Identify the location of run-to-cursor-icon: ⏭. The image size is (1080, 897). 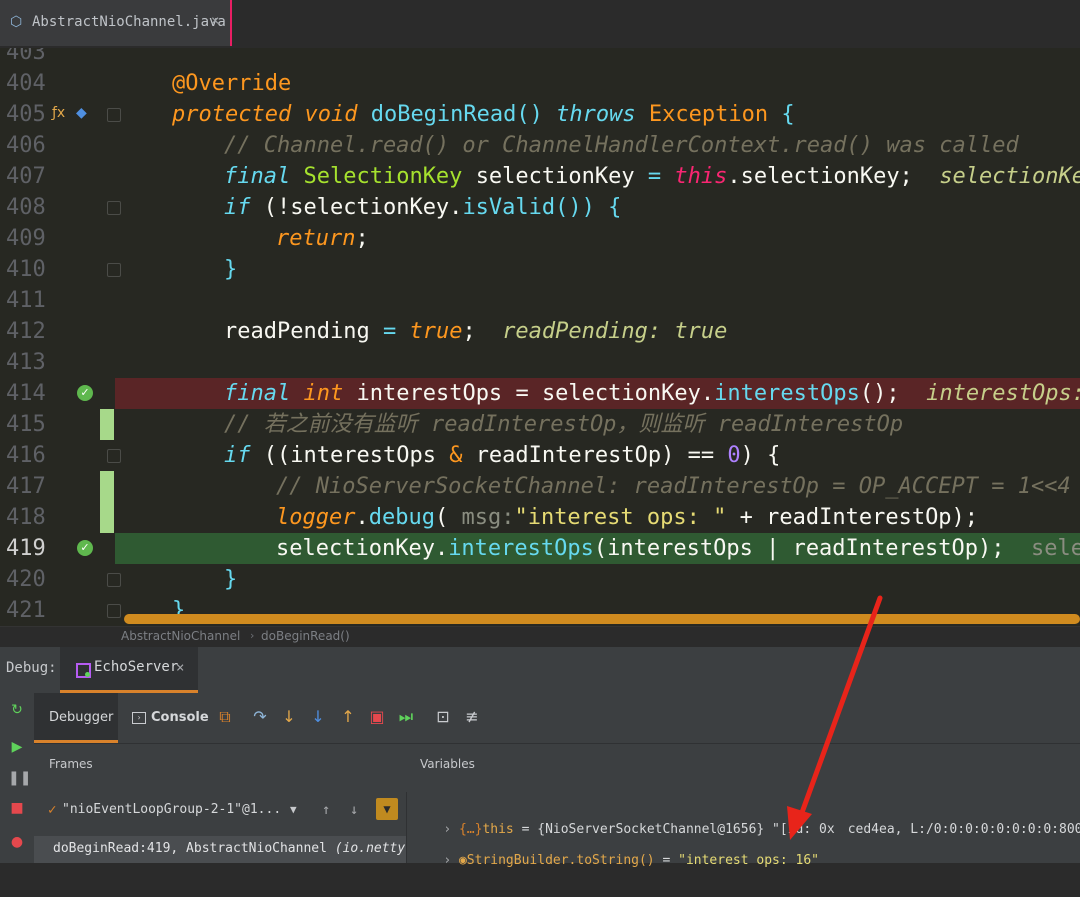
(406, 717).